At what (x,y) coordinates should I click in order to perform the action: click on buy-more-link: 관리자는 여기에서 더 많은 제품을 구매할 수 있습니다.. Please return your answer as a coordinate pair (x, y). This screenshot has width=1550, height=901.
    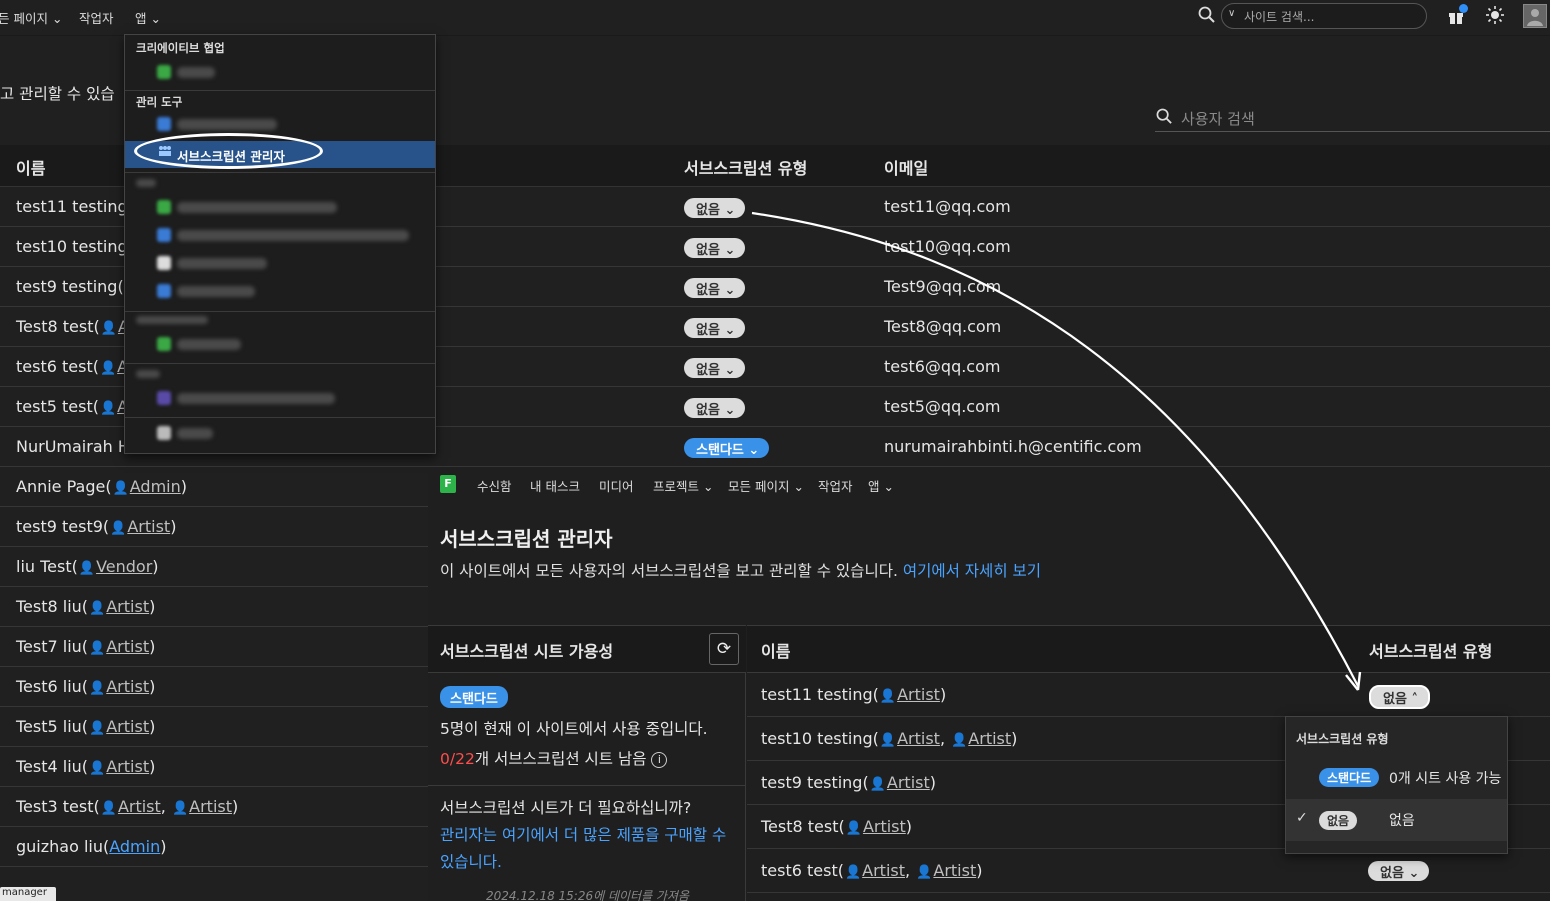
    Looking at the image, I should click on (590, 849).